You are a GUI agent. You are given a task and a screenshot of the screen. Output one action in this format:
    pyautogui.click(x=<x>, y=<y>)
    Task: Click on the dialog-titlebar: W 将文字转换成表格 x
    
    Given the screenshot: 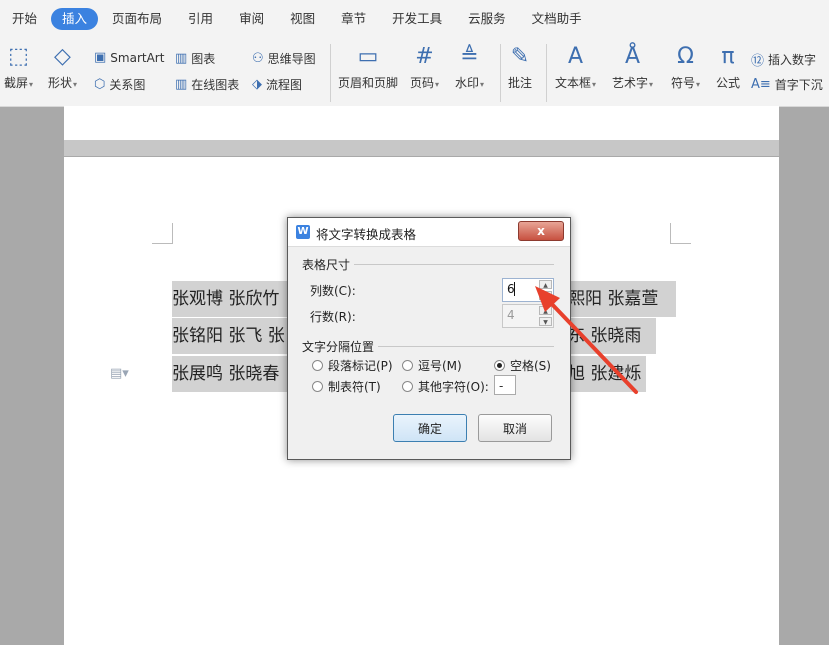 What is the action you would take?
    pyautogui.click(x=429, y=232)
    